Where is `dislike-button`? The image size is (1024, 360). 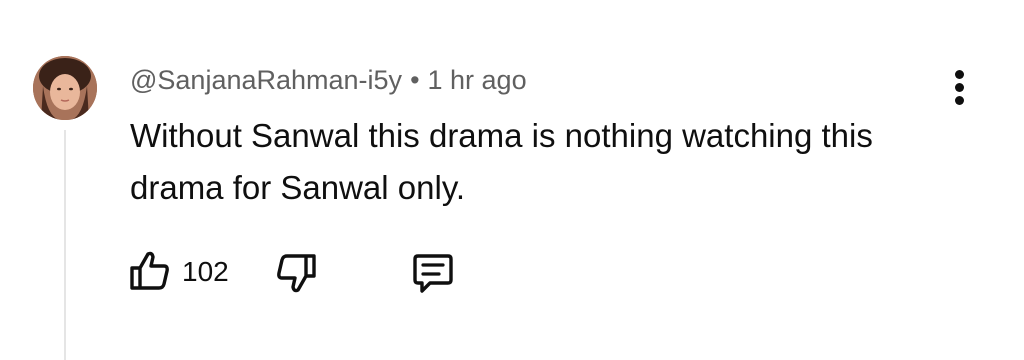
dislike-button is located at coordinates (296, 273).